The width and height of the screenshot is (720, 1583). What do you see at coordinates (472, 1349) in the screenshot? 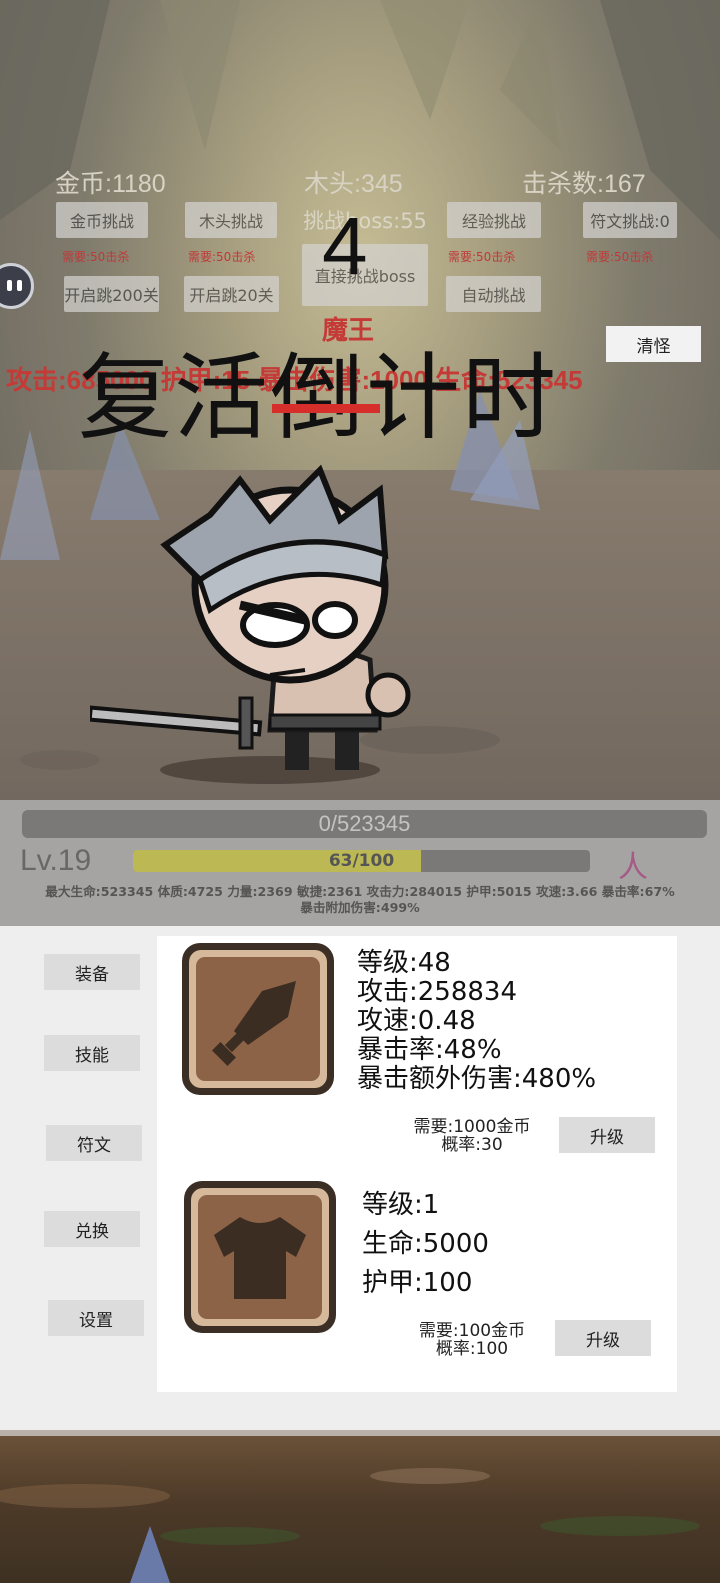
I see `armor-rate-text: 概率:100` at bounding box center [472, 1349].